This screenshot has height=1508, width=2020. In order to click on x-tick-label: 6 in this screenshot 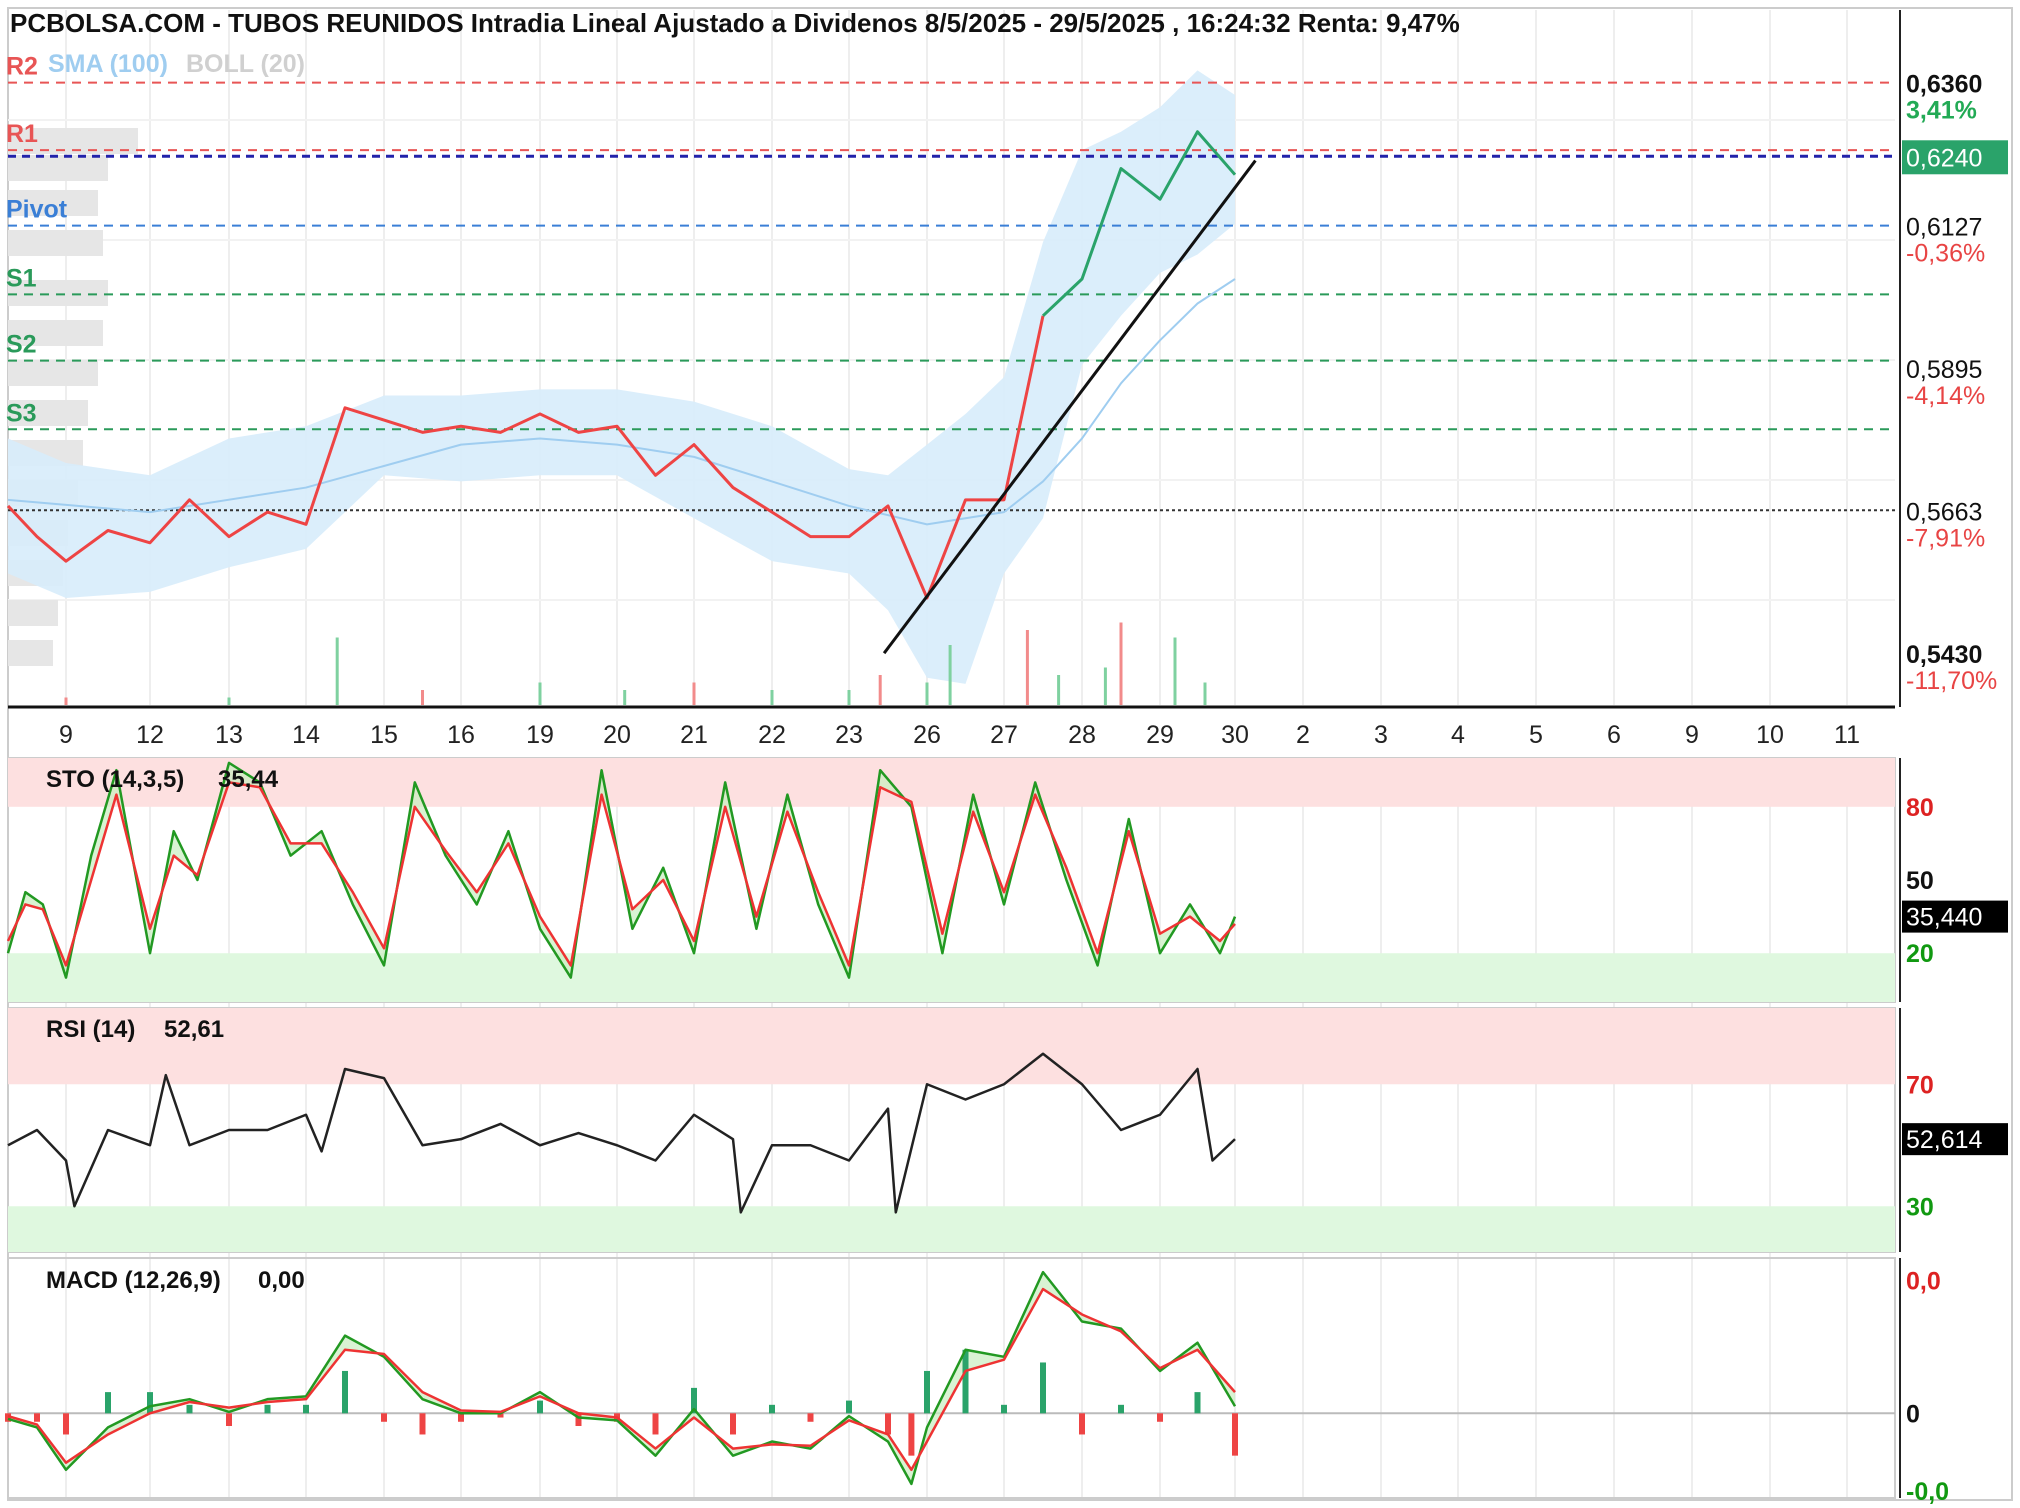, I will do `click(1614, 735)`.